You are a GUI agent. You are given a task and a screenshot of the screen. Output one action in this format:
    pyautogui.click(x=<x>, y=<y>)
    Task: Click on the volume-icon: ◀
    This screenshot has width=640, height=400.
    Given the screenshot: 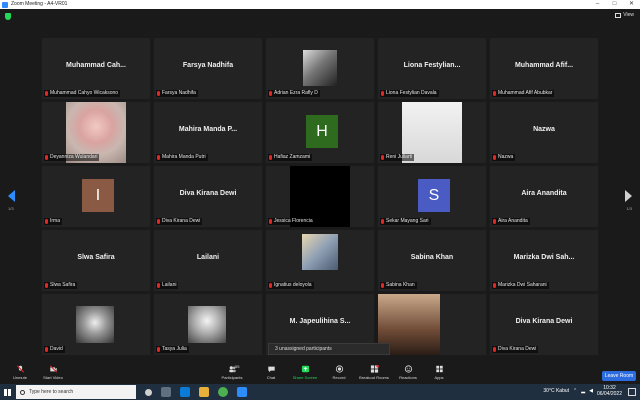 What is the action you would take?
    pyautogui.click(x=591, y=391)
    